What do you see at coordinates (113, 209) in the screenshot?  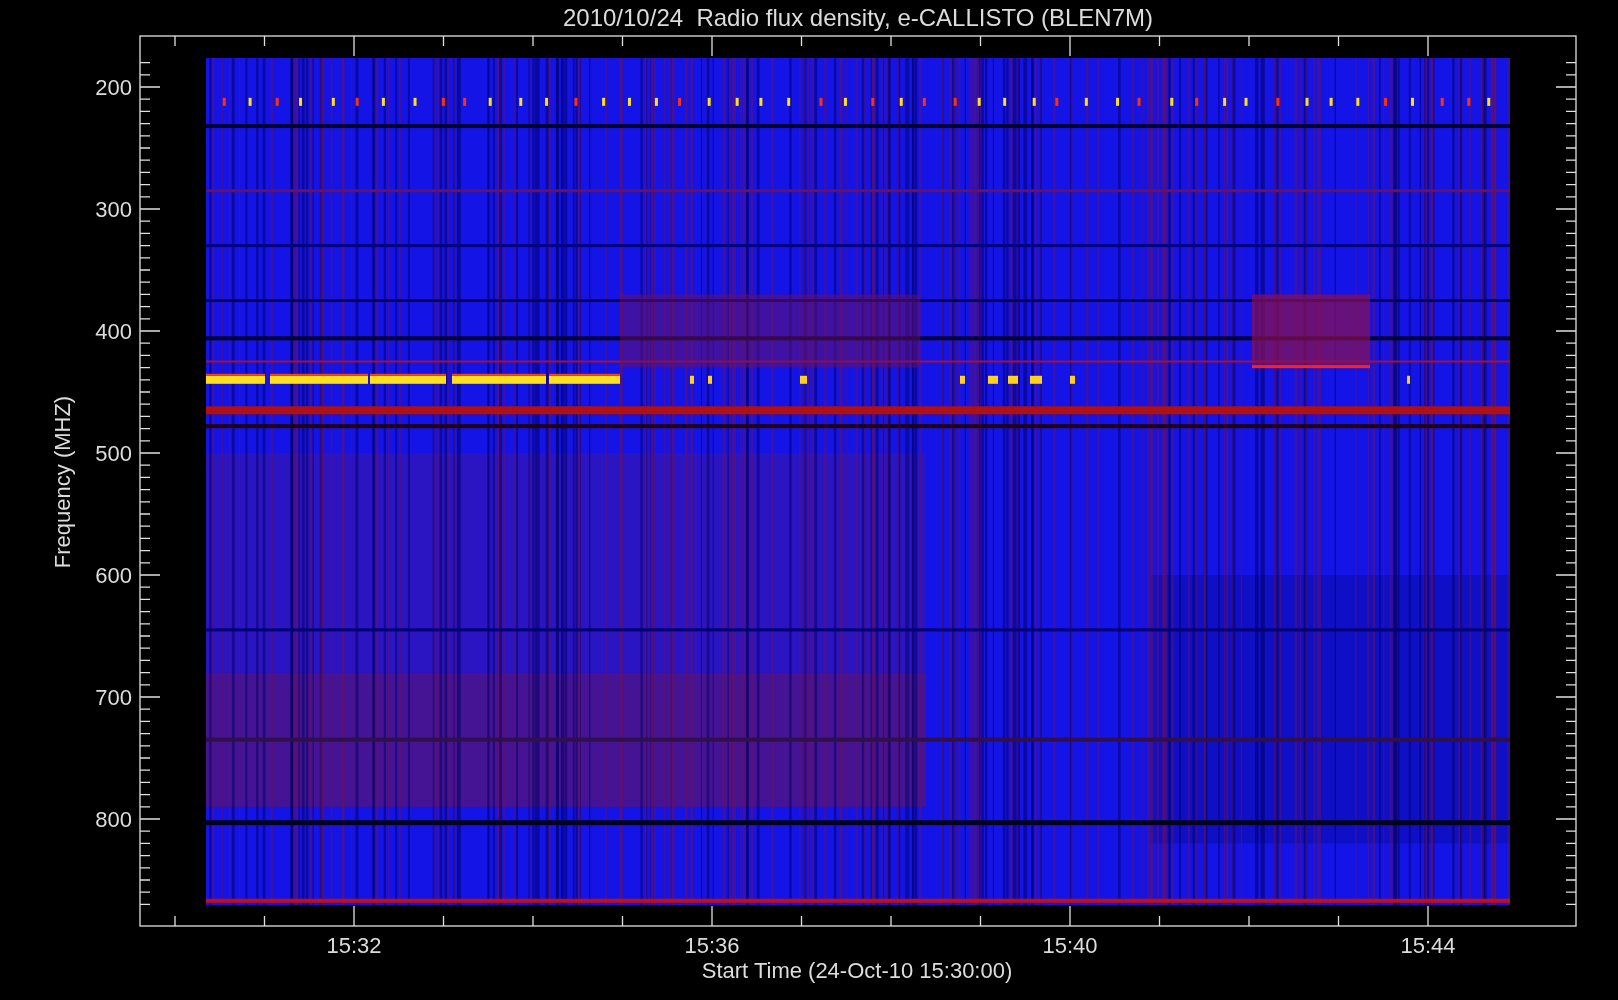 I see `tick-label: 300` at bounding box center [113, 209].